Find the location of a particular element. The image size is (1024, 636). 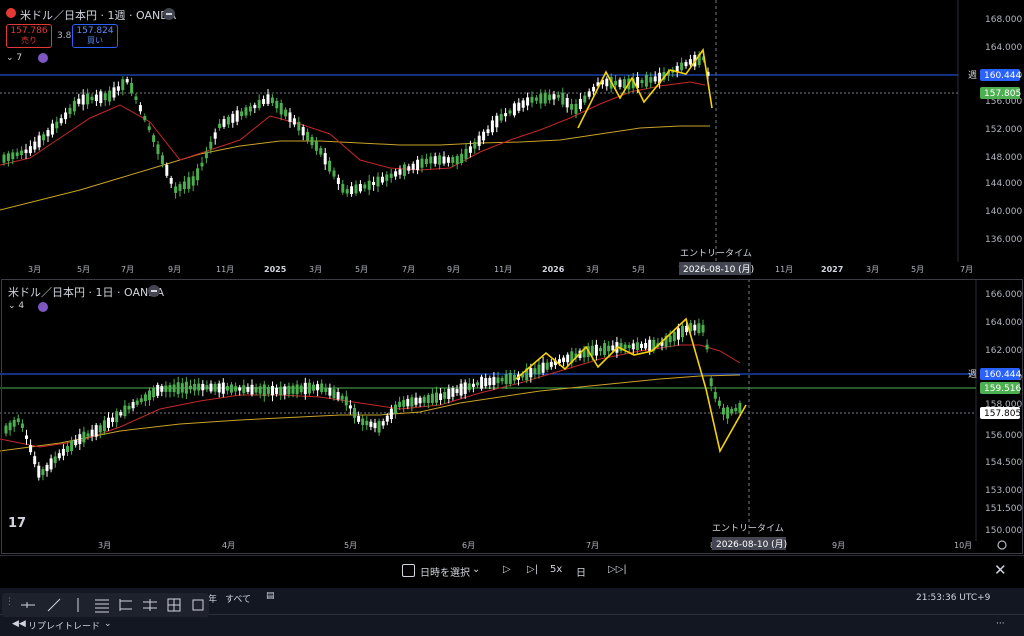

vertical-line-icon is located at coordinates (78, 605).